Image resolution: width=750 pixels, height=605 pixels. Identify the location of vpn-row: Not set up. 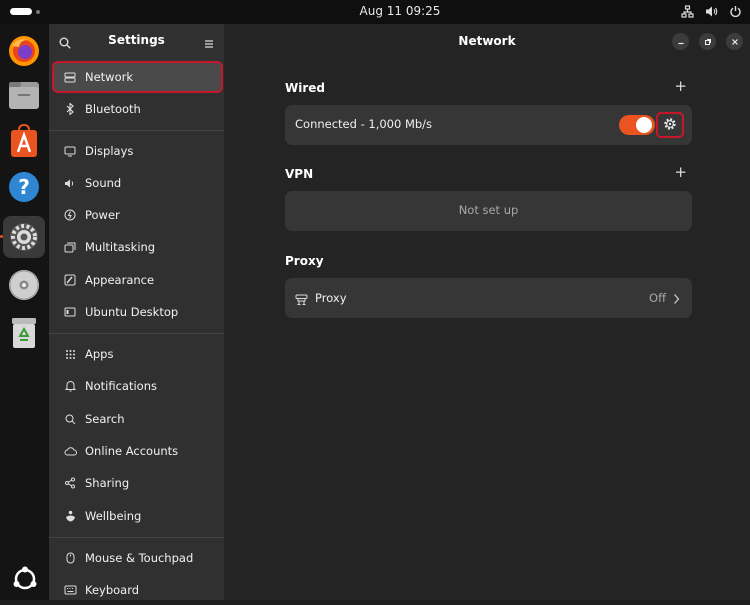
(488, 211).